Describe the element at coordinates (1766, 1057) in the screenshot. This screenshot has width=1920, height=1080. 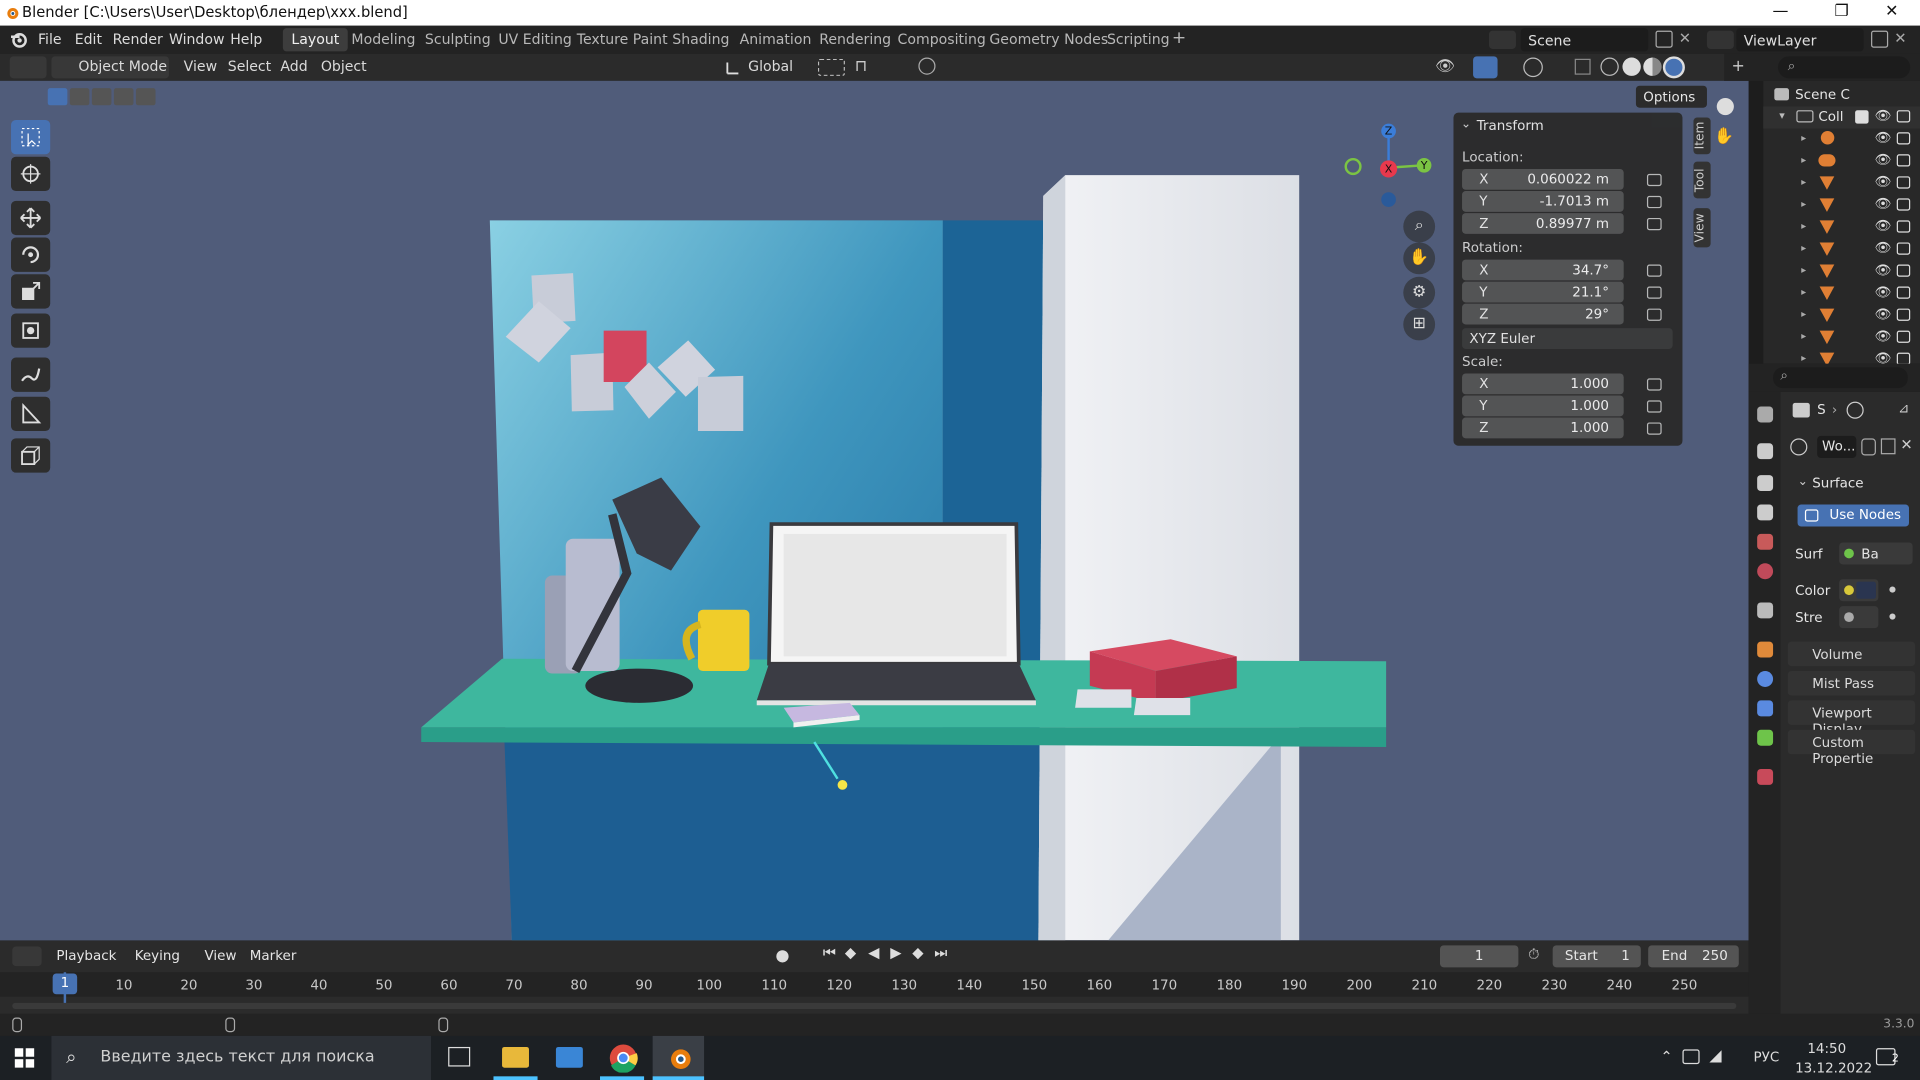
I see `language-indicator: РУС` at that location.